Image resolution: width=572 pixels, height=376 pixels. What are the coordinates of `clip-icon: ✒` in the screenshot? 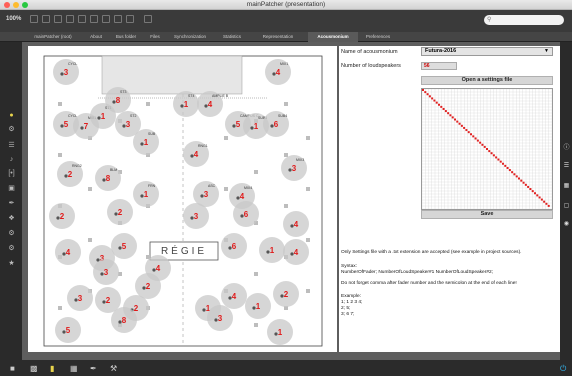 It's located at (11, 203).